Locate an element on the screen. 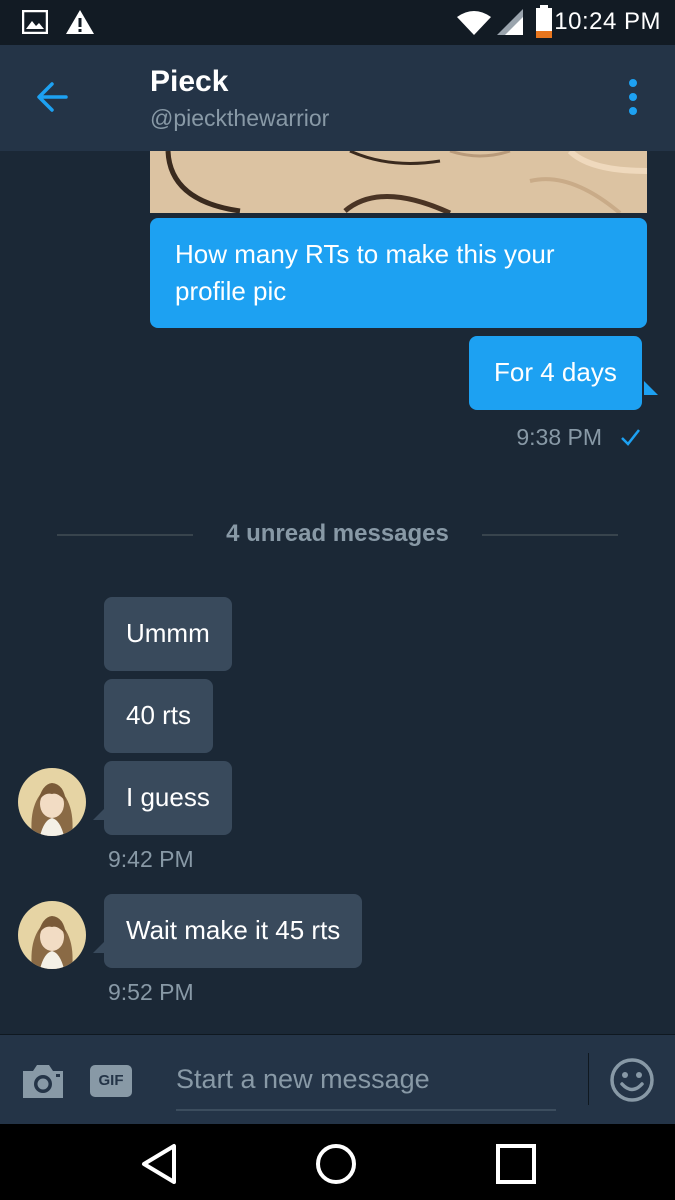 Image resolution: width=675 pixels, height=1200 pixels. camera-button is located at coordinates (43, 1081).